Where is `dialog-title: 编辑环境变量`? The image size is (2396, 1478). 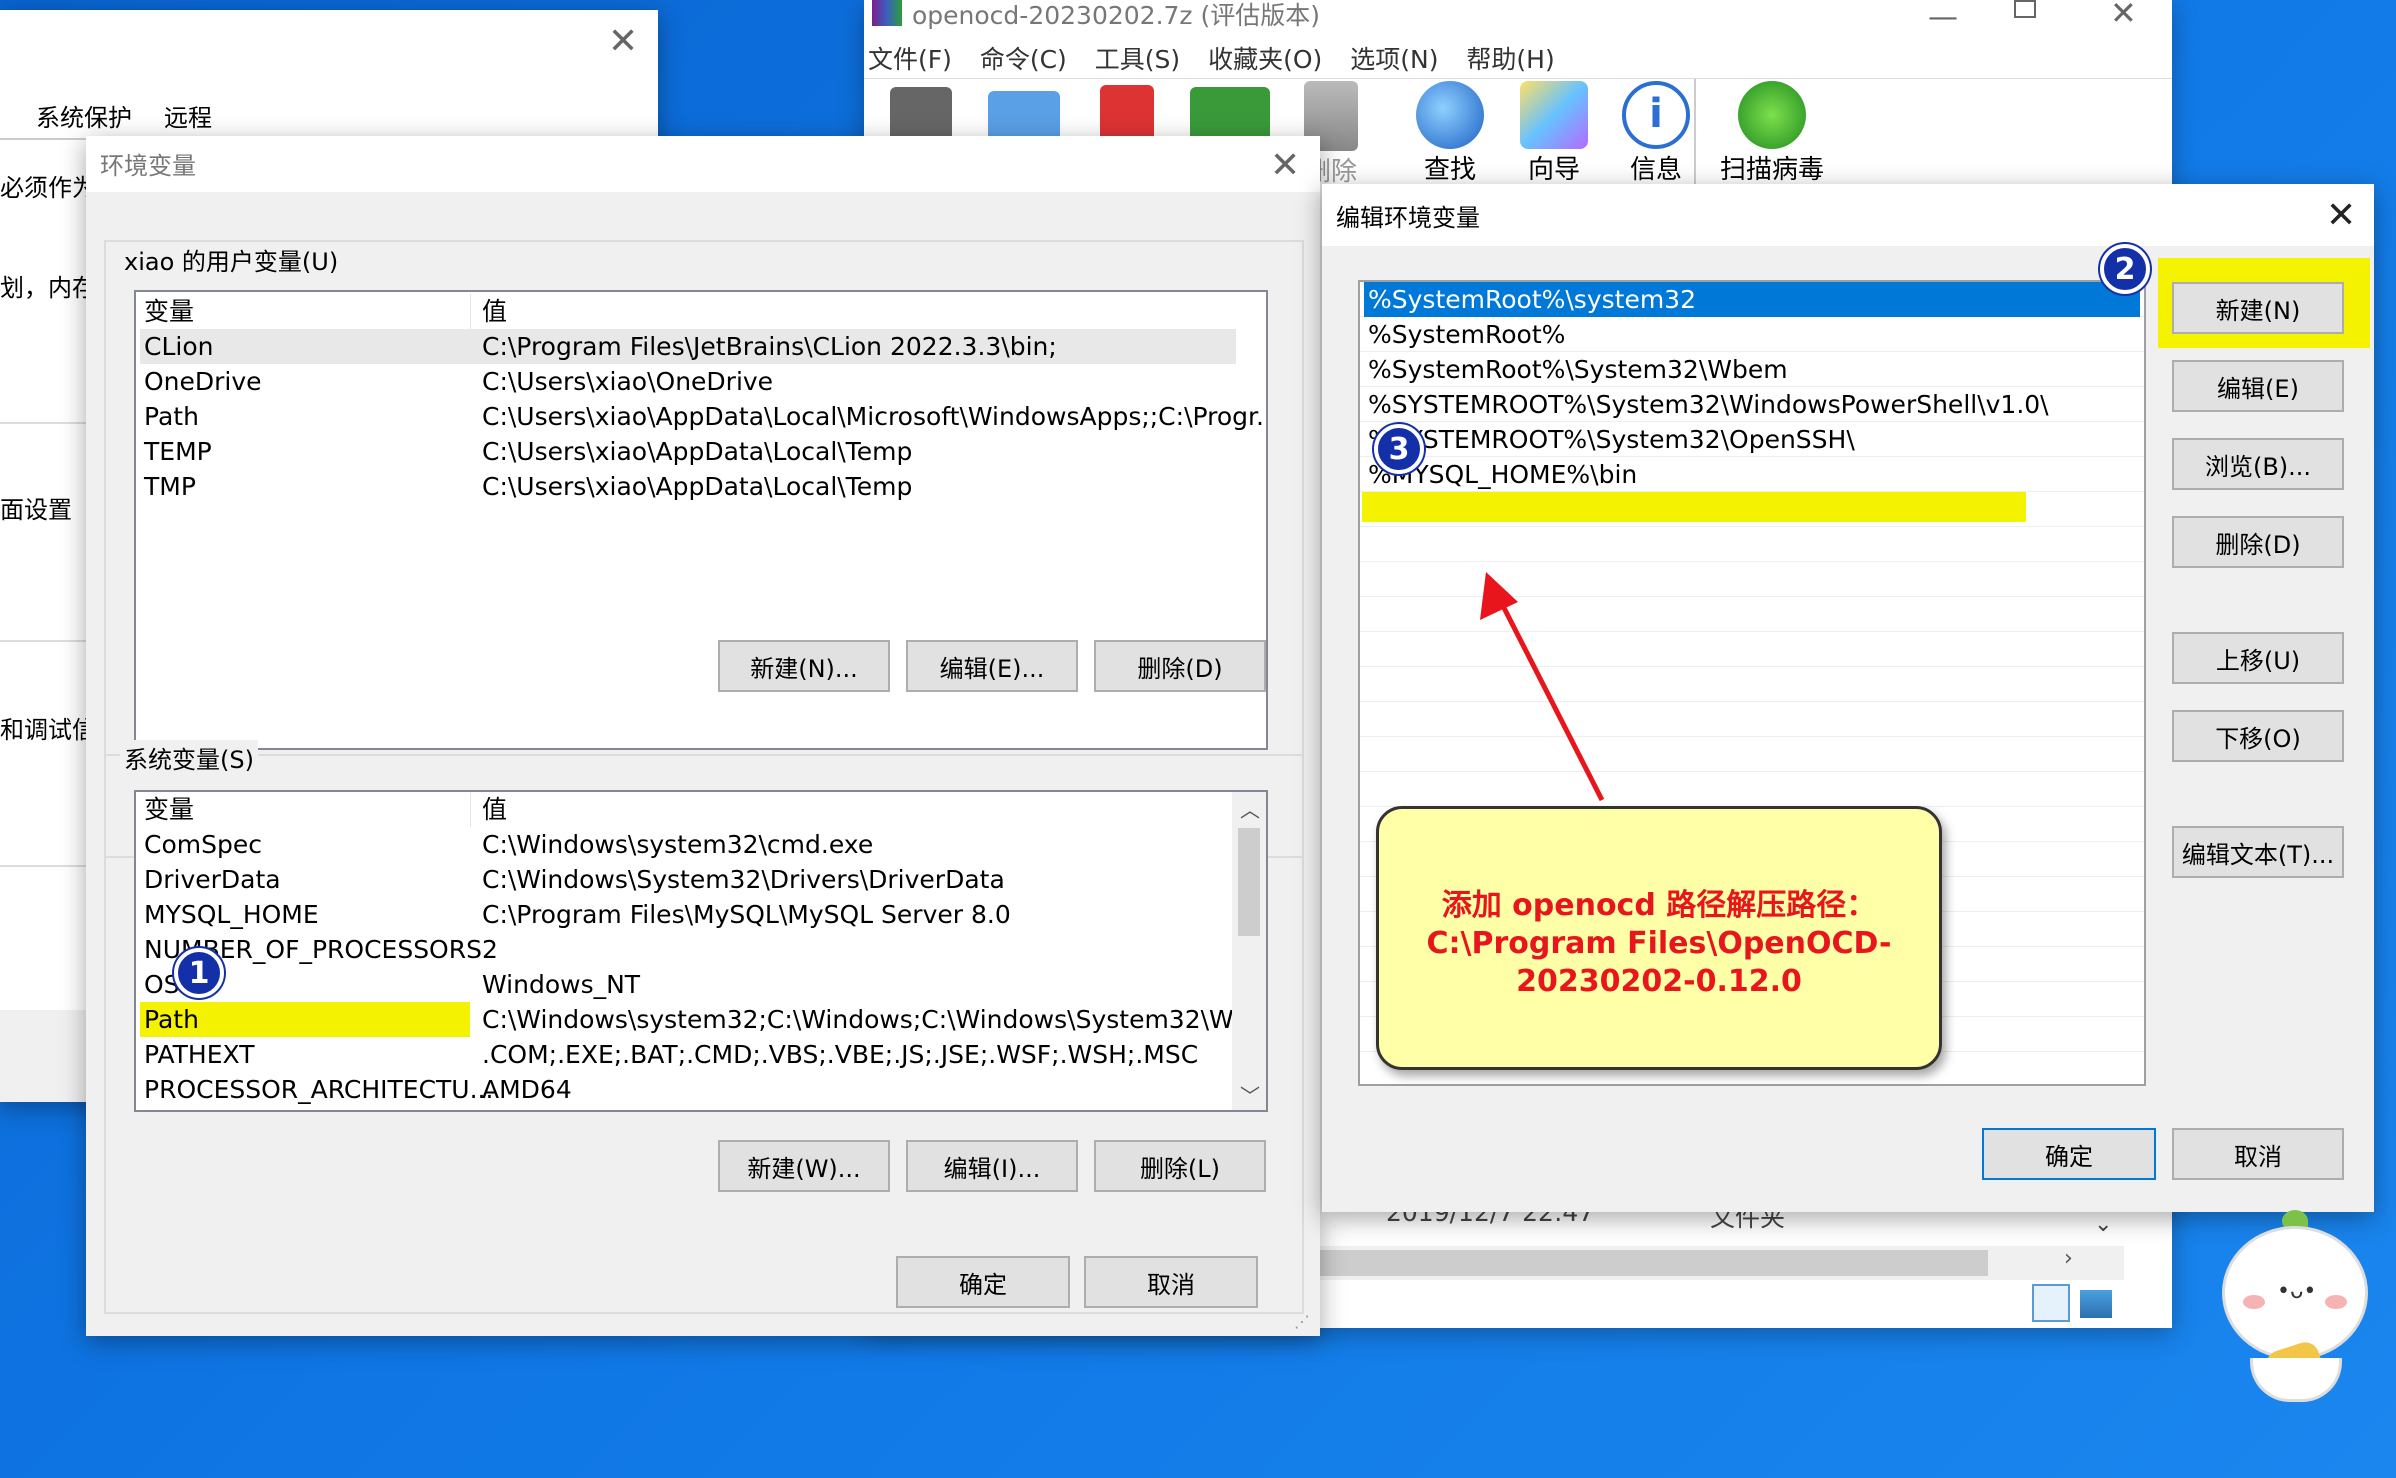 dialog-title: 编辑环境变量 is located at coordinates (1408, 218).